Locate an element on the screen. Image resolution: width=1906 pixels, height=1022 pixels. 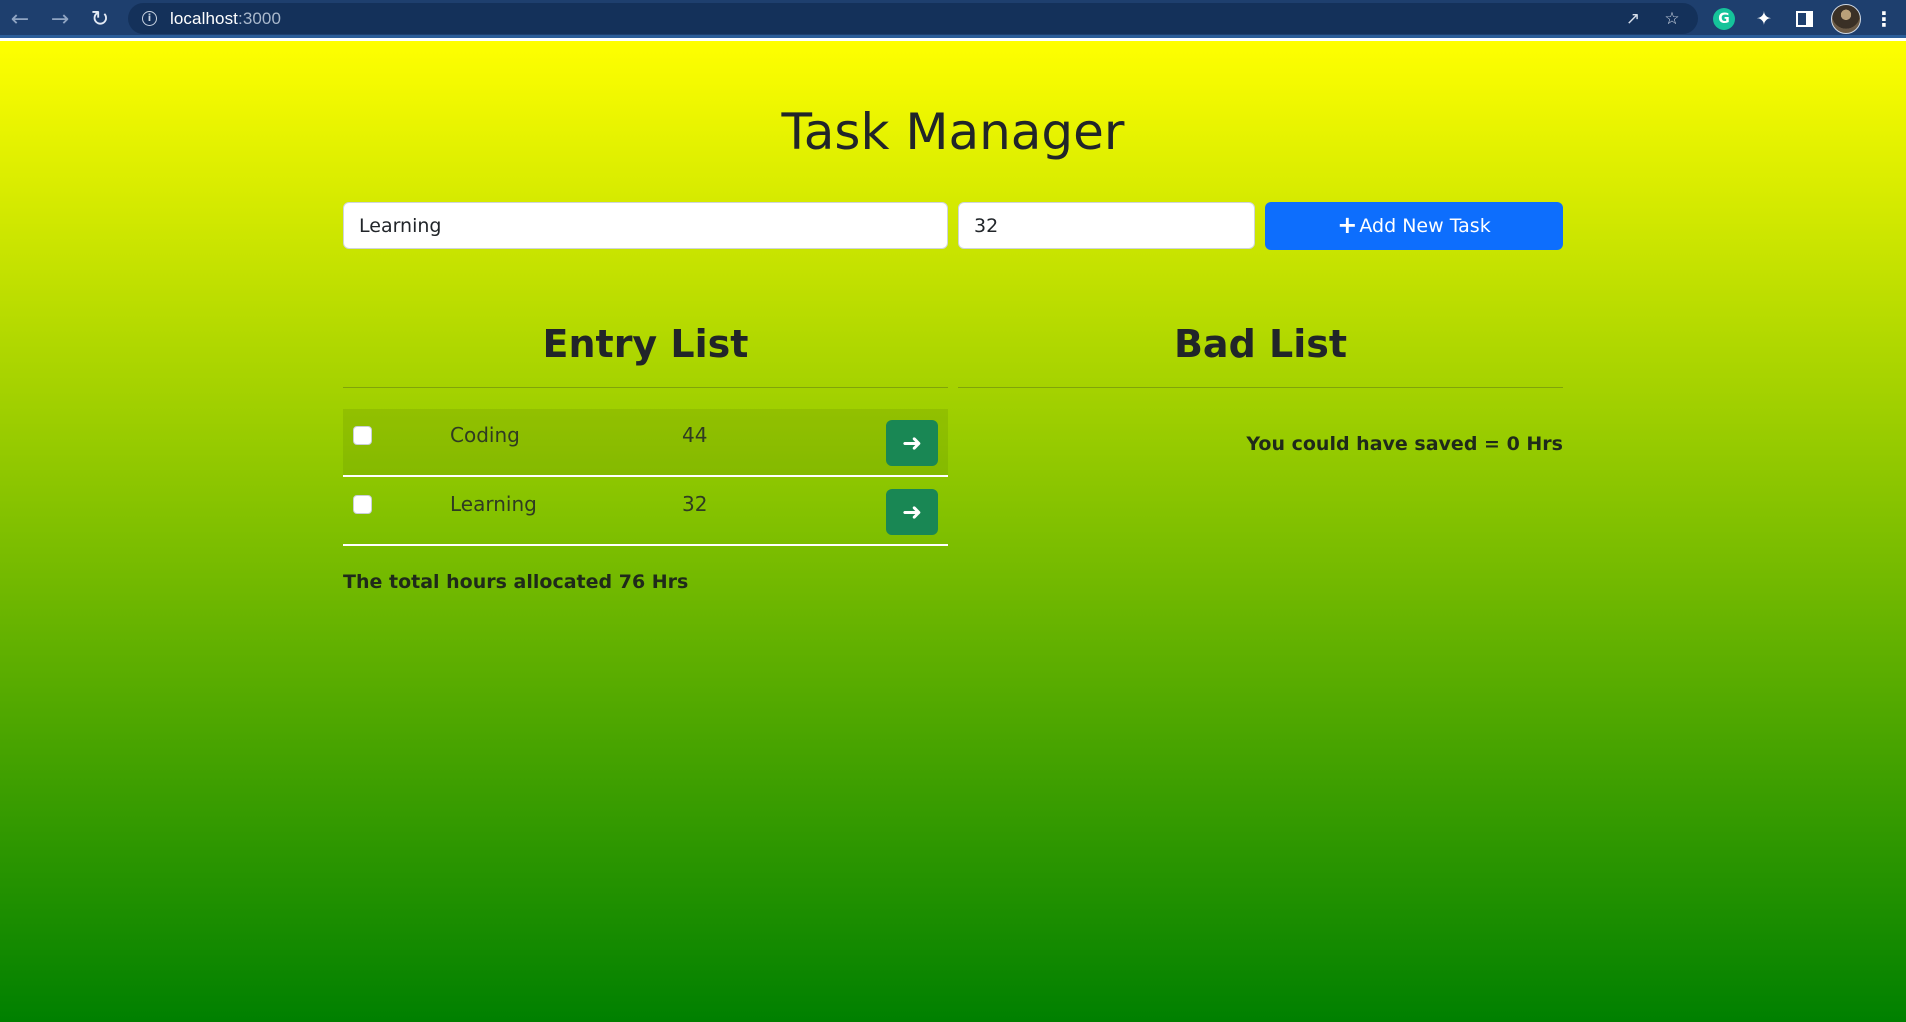
browser-toolbar: ← → ↻ i localhost:3000 ↗ ☆ G ✦ ⋮ is located at coordinates (953, 19).